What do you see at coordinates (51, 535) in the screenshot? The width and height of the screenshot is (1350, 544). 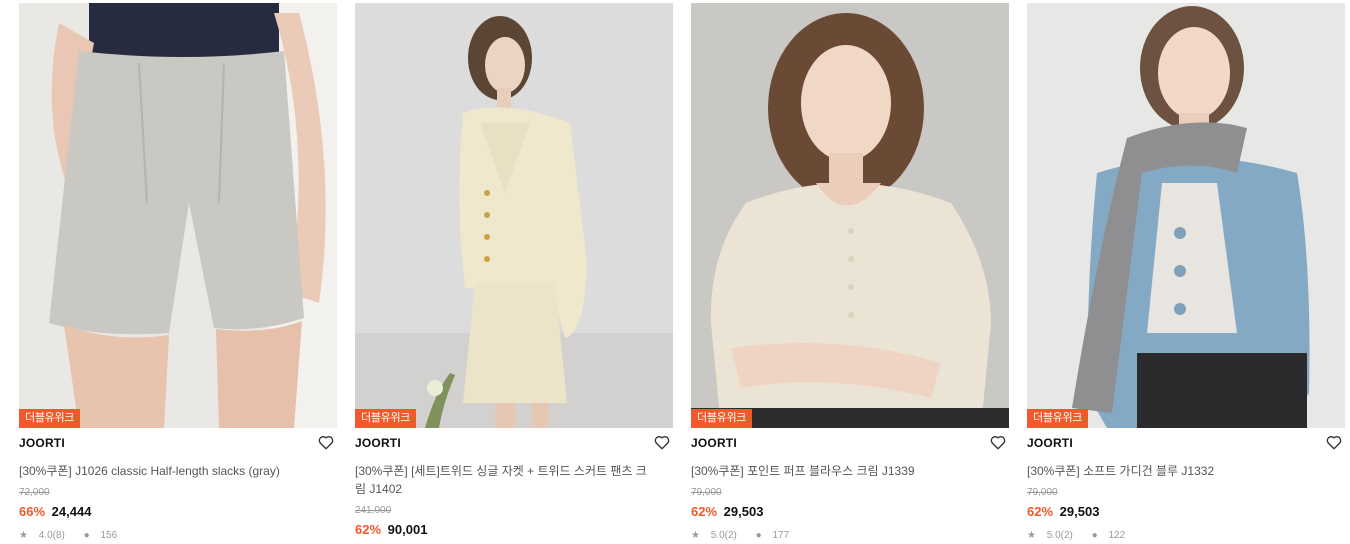 I see `rating-value: 4.0(8)` at bounding box center [51, 535].